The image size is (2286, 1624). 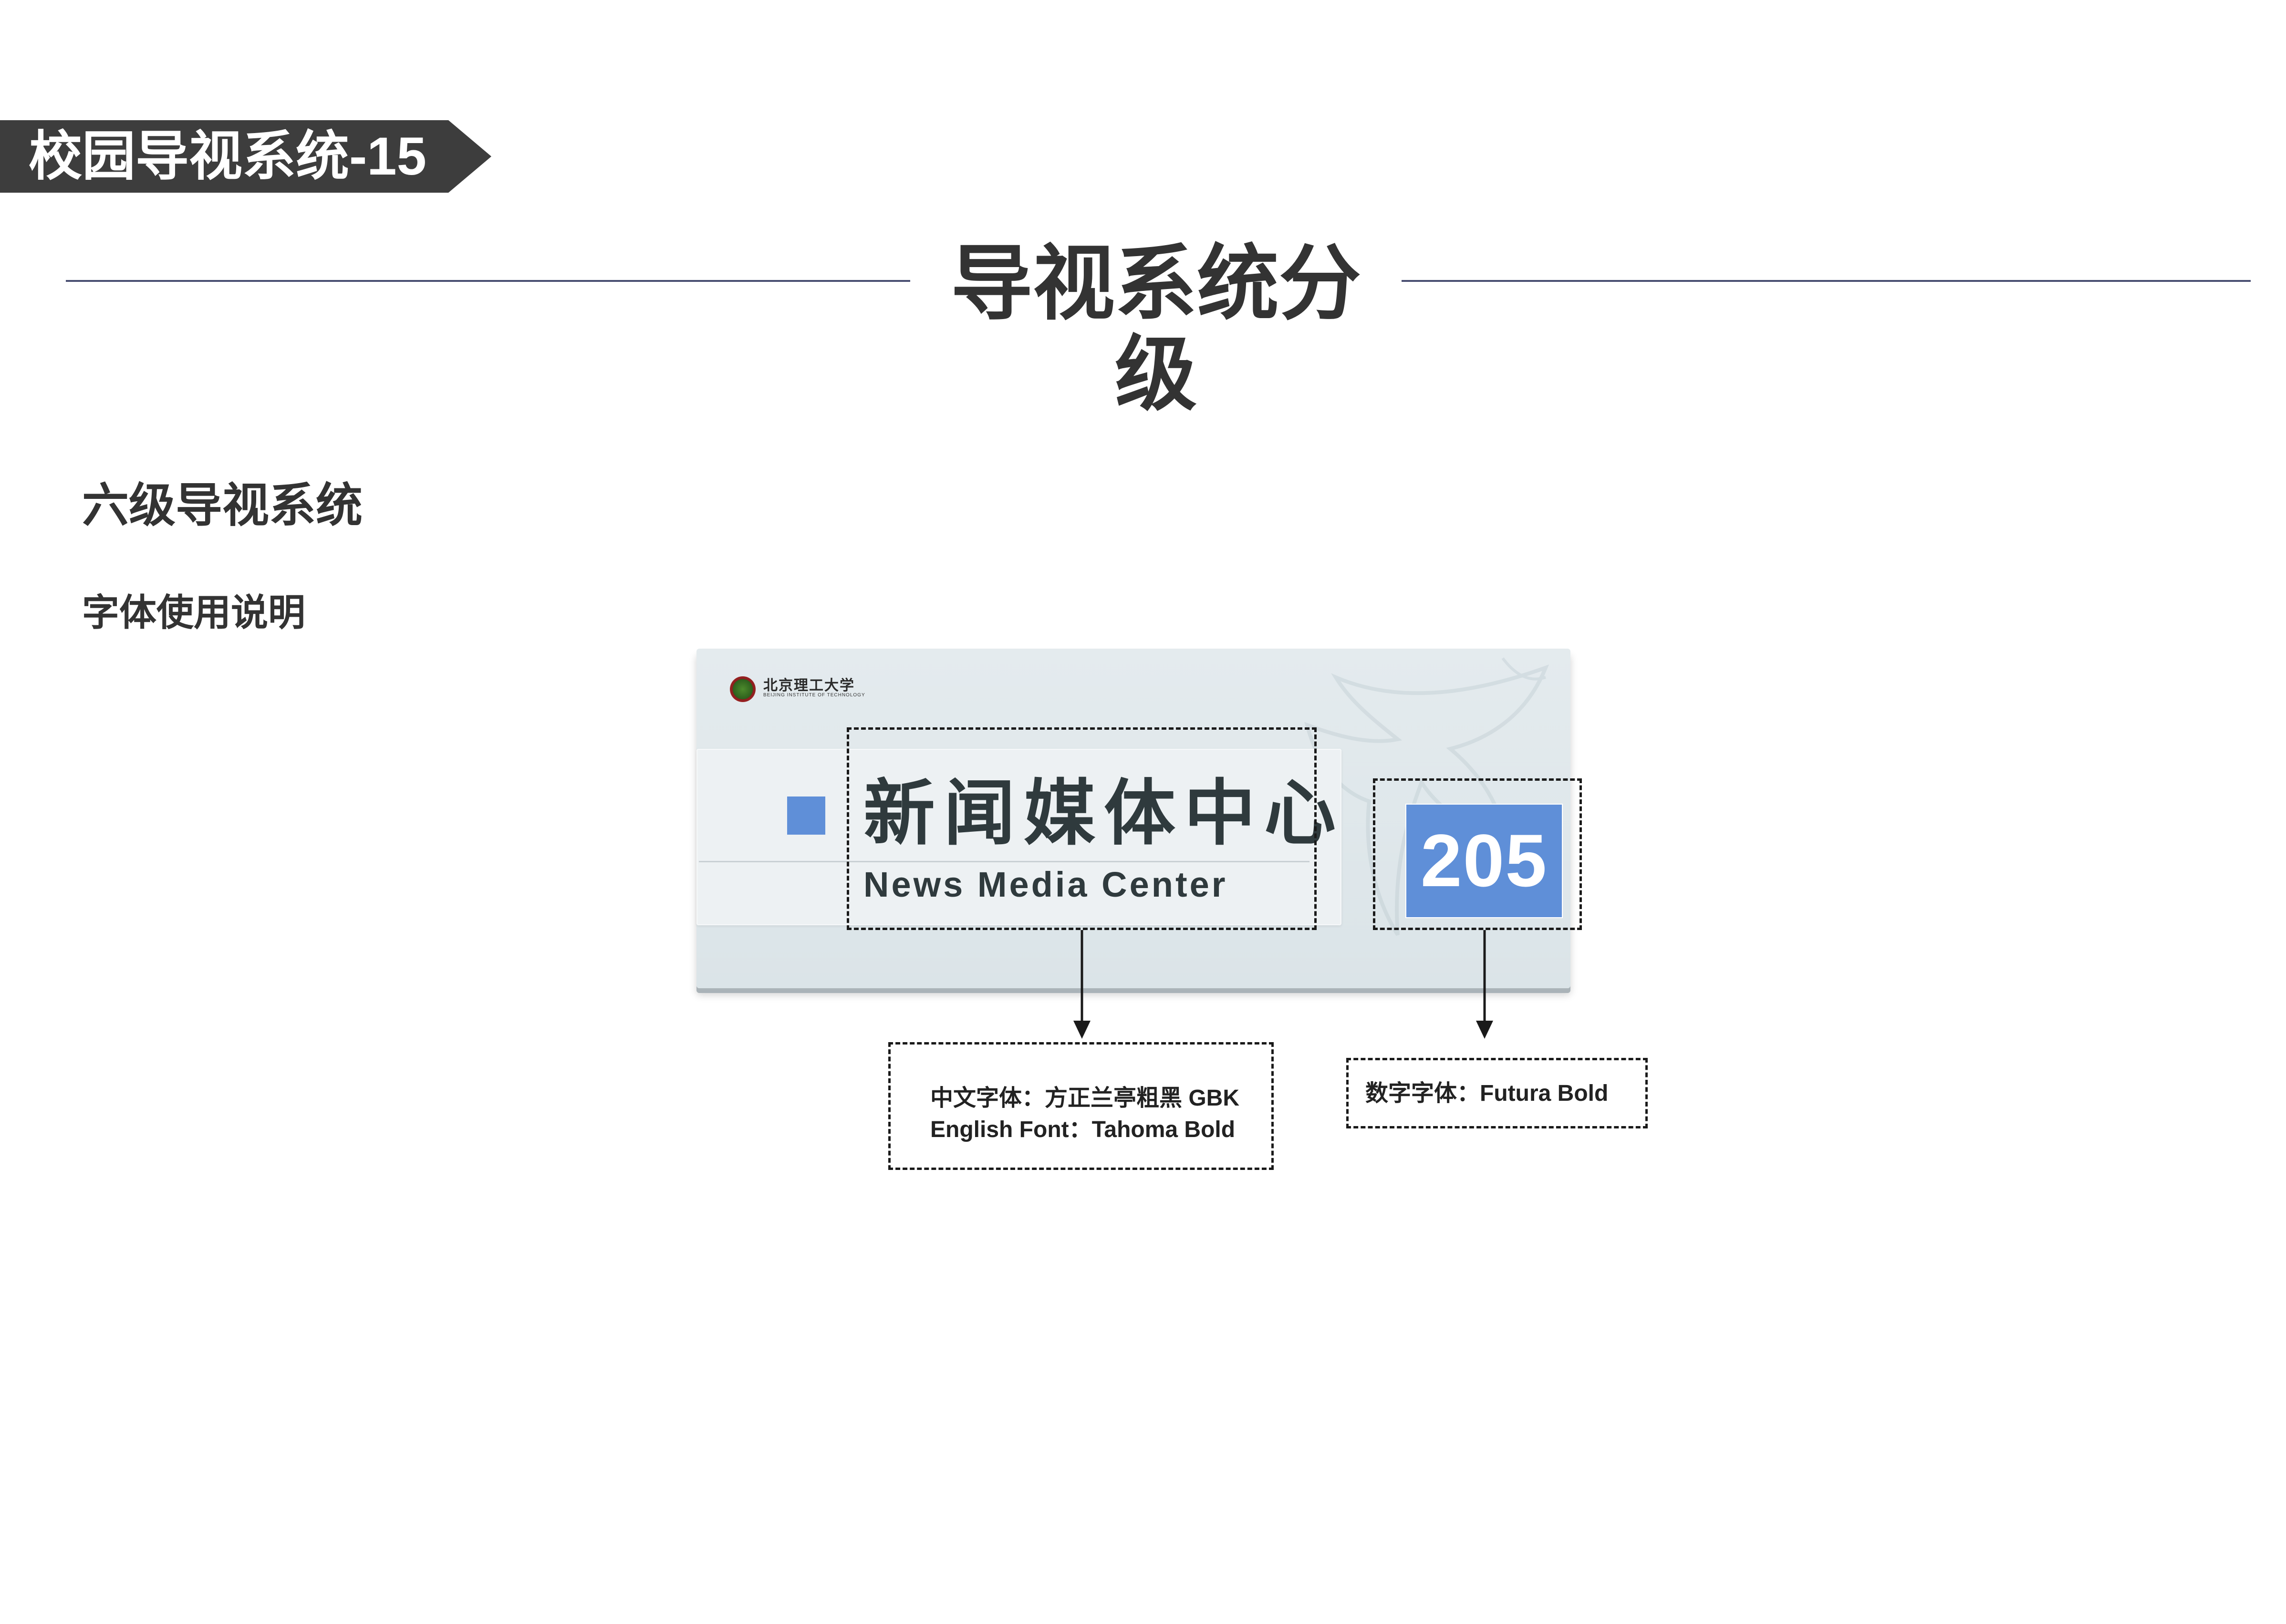 I want to click on number-highlight-frame, so click(x=1477, y=854).